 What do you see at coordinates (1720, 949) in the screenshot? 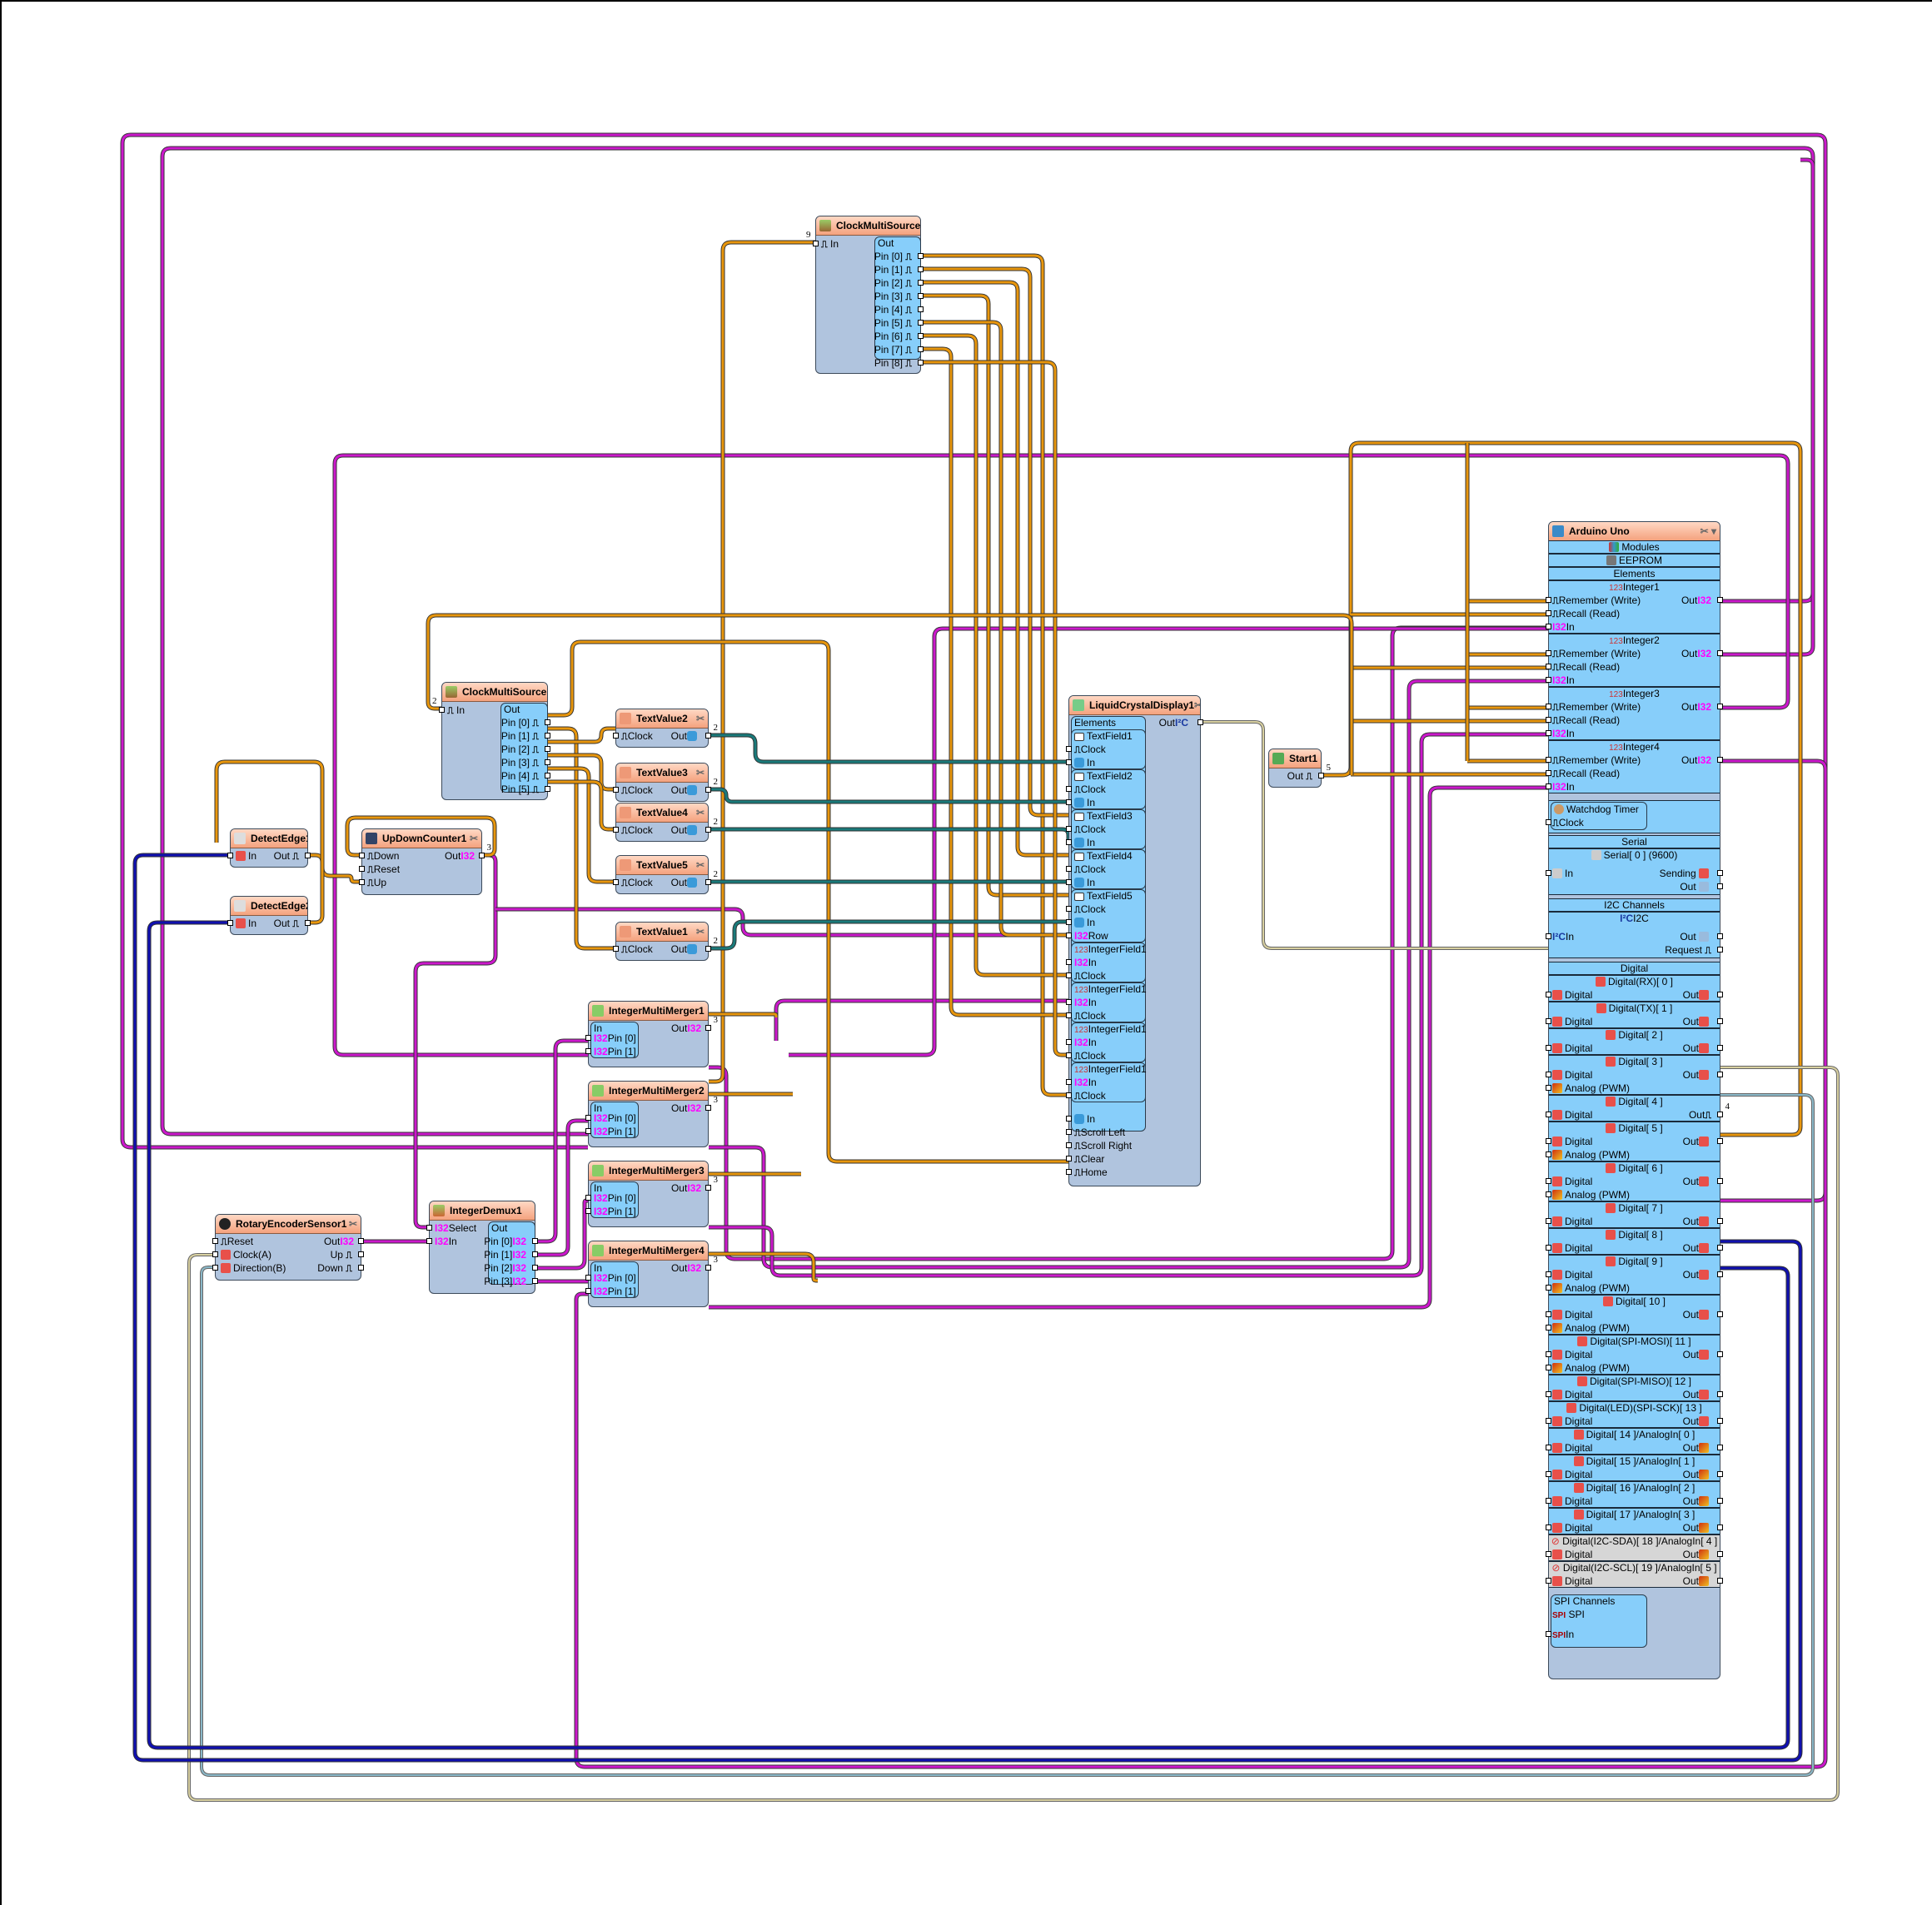
I see `request-pin` at bounding box center [1720, 949].